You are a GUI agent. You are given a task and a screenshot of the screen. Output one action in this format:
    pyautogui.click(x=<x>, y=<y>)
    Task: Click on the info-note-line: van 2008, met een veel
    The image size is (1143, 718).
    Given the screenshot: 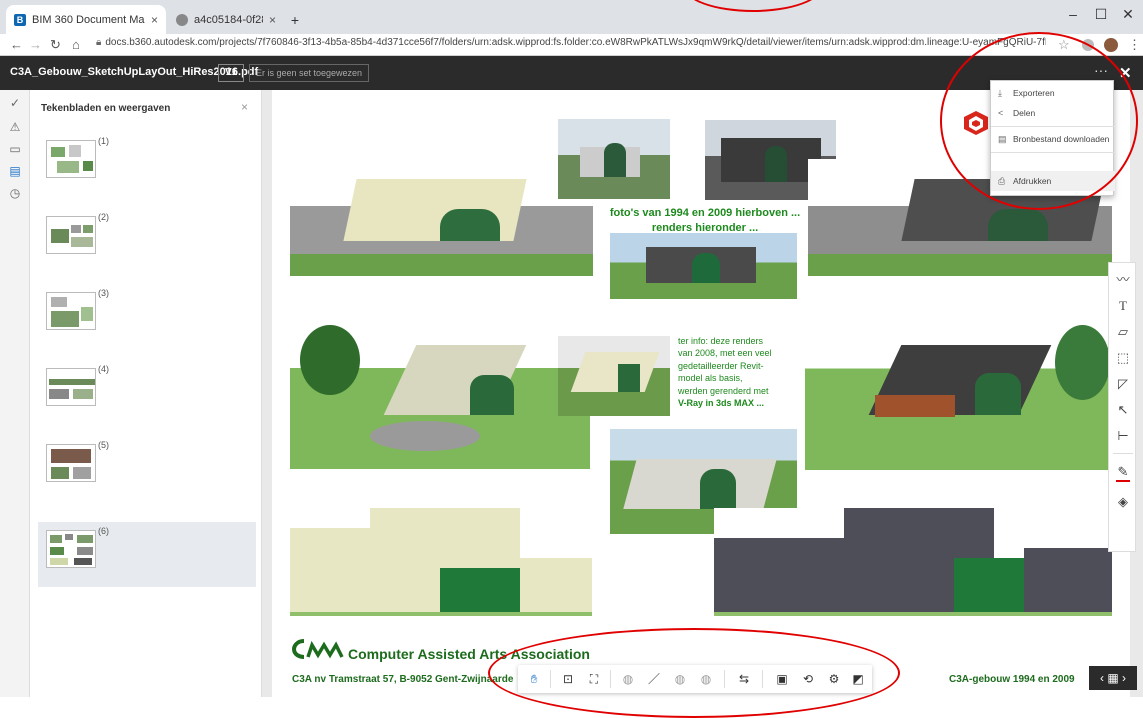 What is the action you would take?
    pyautogui.click(x=725, y=353)
    